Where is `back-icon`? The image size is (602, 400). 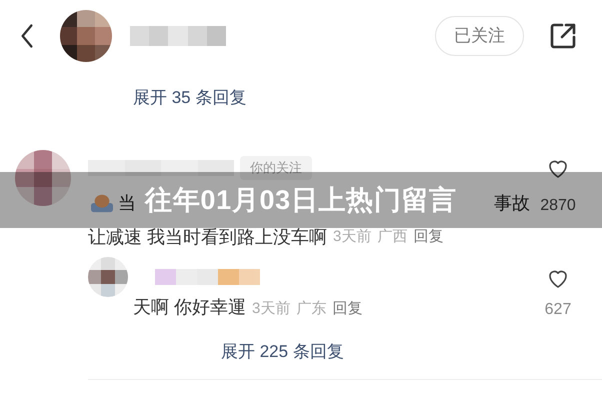 back-icon is located at coordinates (27, 36).